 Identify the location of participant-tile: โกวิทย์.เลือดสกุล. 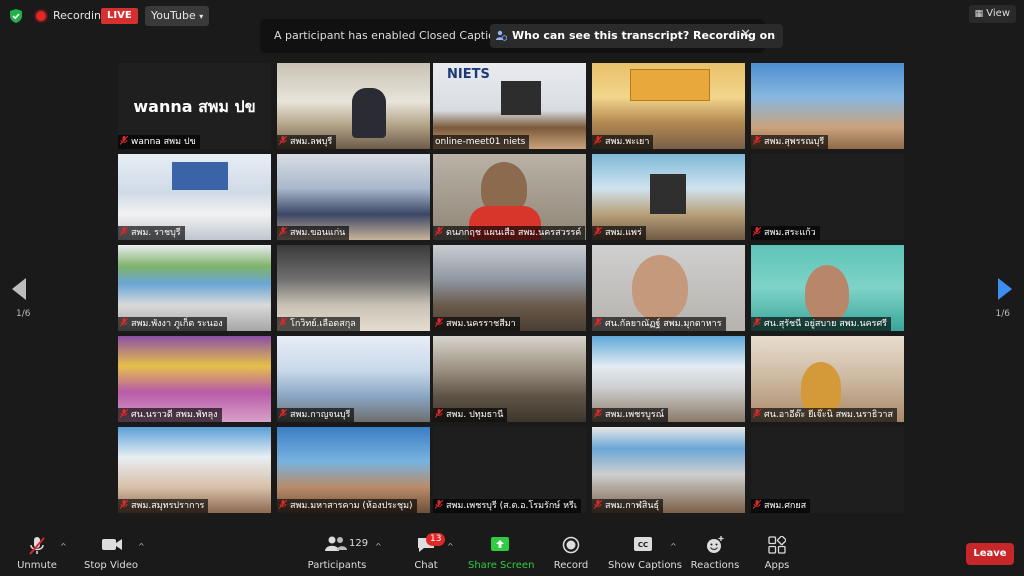
(353, 288).